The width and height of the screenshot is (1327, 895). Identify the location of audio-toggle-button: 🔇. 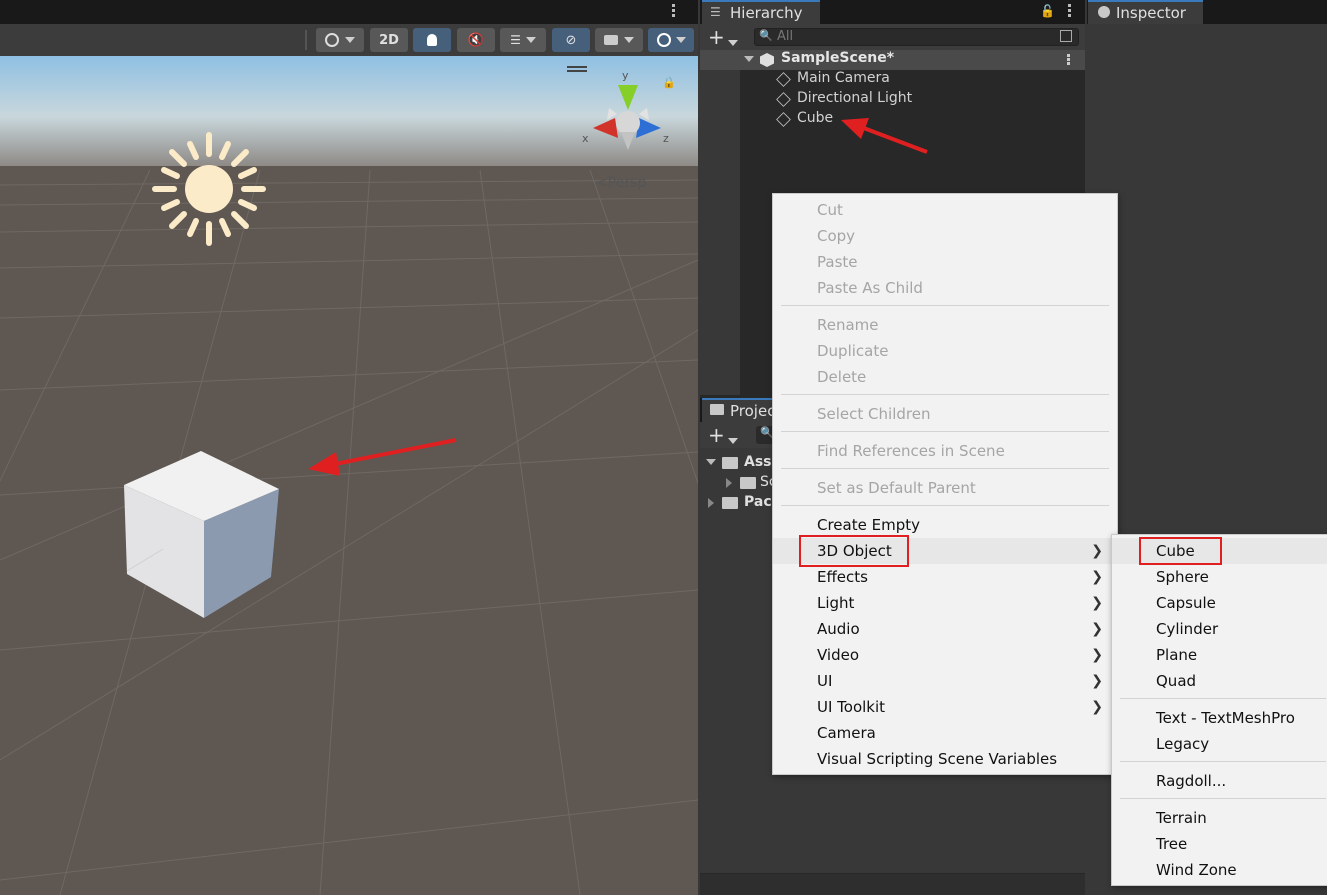
(476, 40).